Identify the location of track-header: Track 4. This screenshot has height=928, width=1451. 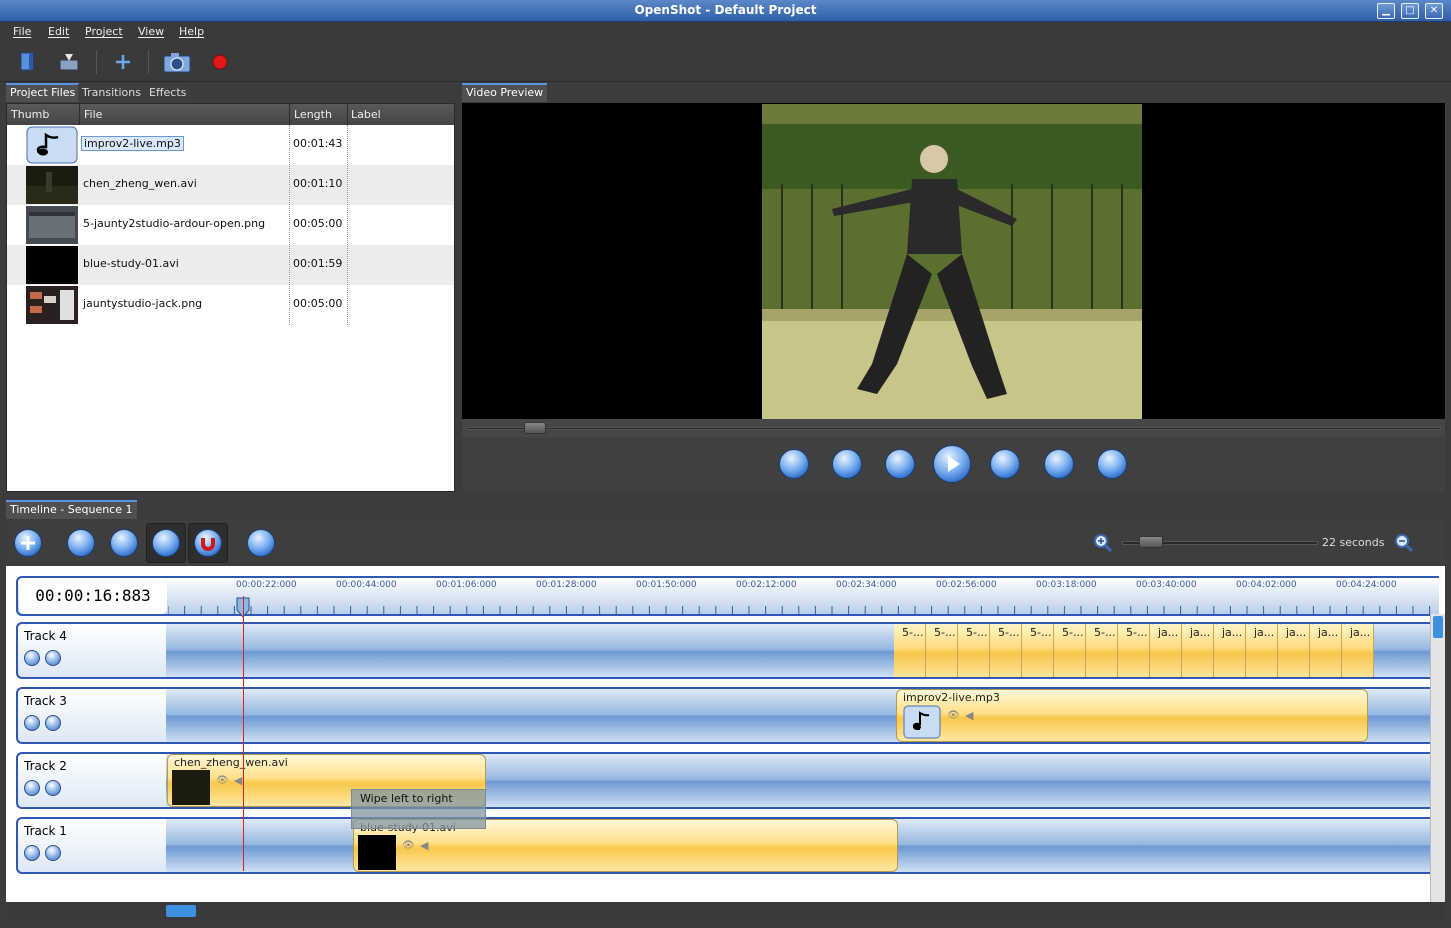
(92, 650).